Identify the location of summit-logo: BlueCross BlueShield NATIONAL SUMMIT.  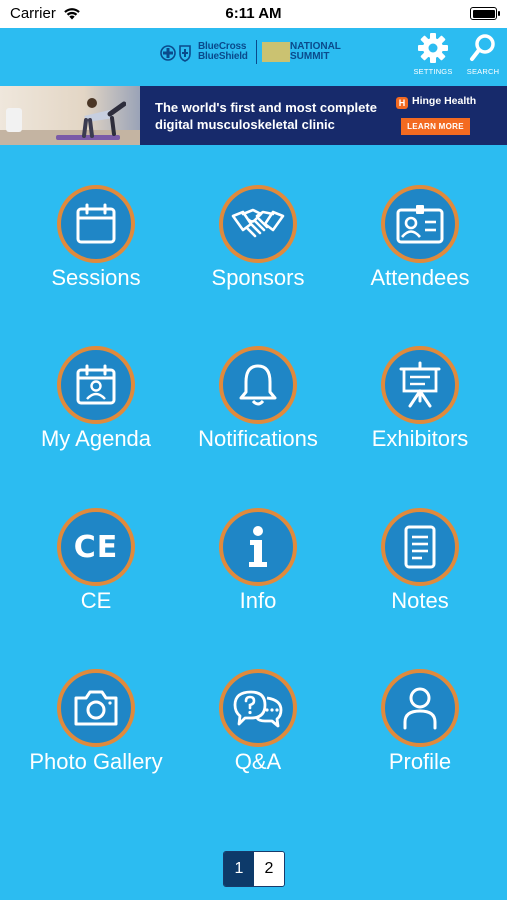
(257, 53).